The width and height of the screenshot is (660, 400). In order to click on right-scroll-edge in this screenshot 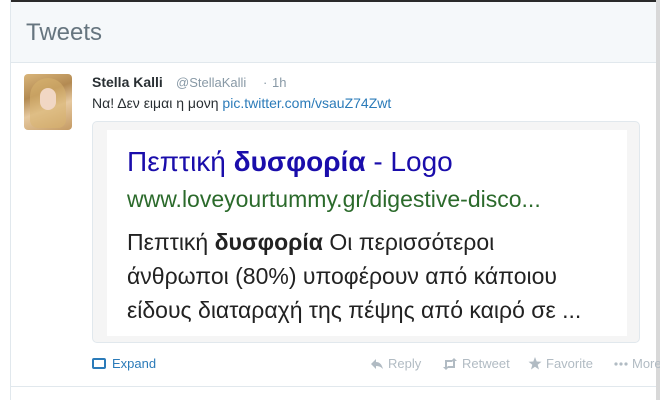, I will do `click(658, 200)`.